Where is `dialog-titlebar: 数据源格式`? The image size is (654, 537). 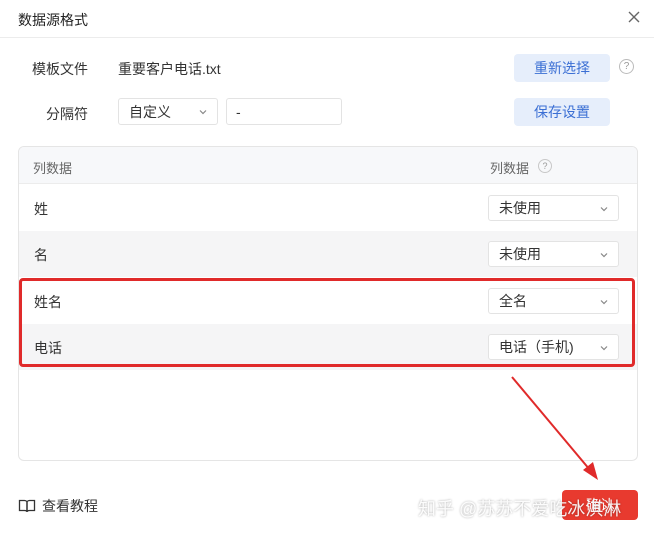
dialog-titlebar: 数据源格式 is located at coordinates (327, 19).